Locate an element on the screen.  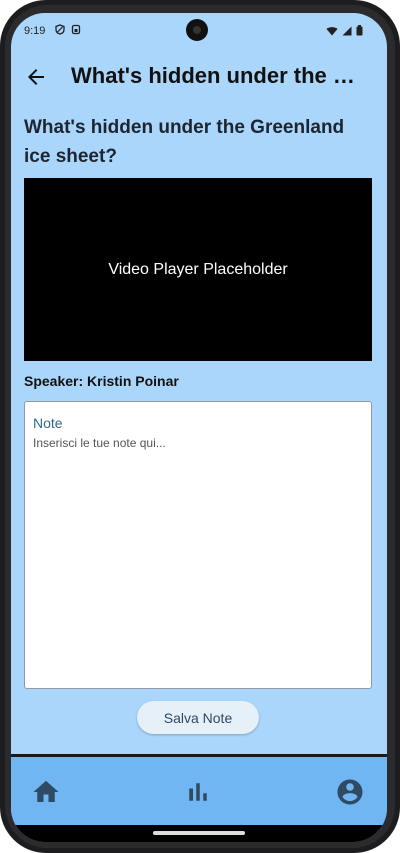
wifi-icon is located at coordinates (332, 30).